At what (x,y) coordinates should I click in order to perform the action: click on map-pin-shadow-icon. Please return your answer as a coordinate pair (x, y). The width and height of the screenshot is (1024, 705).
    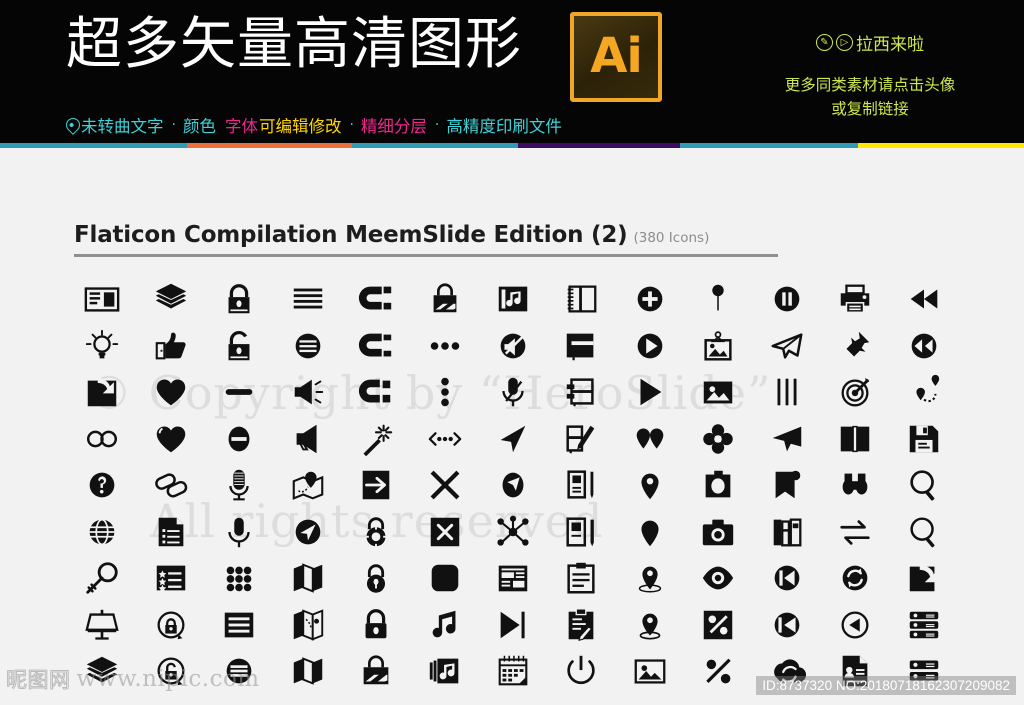
    Looking at the image, I should click on (650, 578).